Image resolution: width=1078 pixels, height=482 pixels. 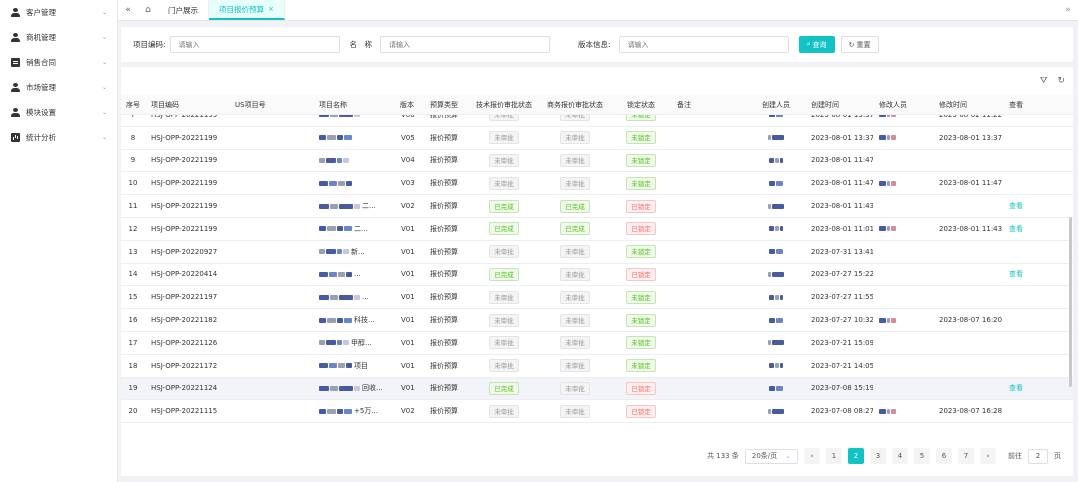 I want to click on column-header-code: 项目编码, so click(x=165, y=104).